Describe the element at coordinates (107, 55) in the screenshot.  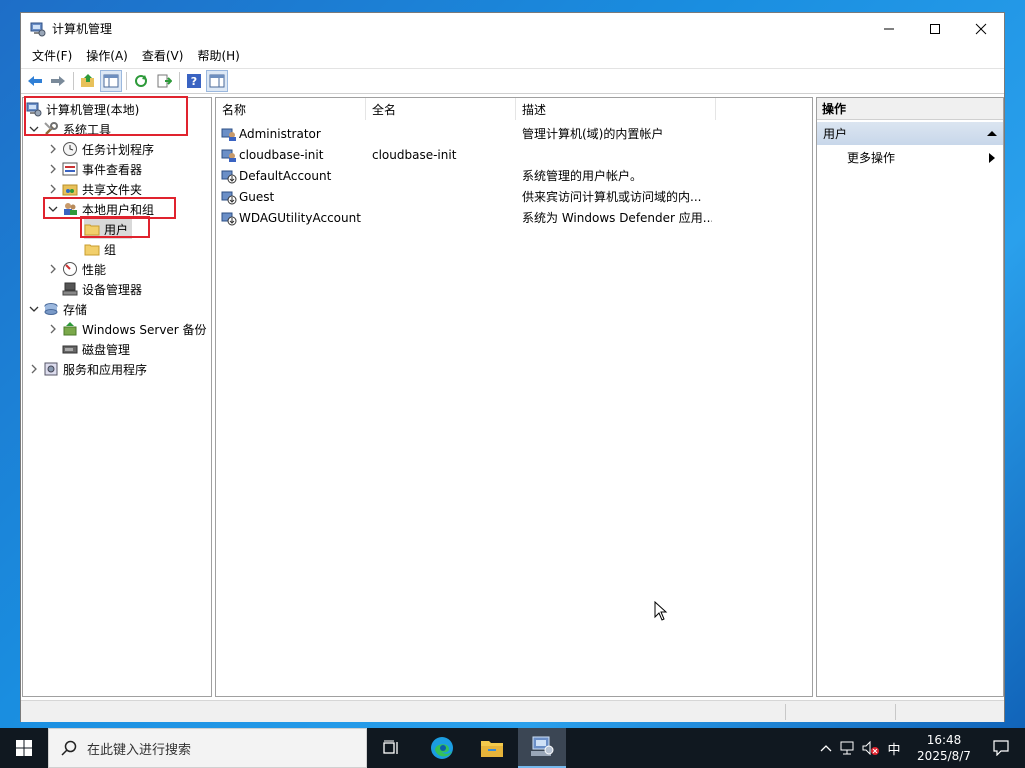
I see `menu-action: 操作(A)` at that location.